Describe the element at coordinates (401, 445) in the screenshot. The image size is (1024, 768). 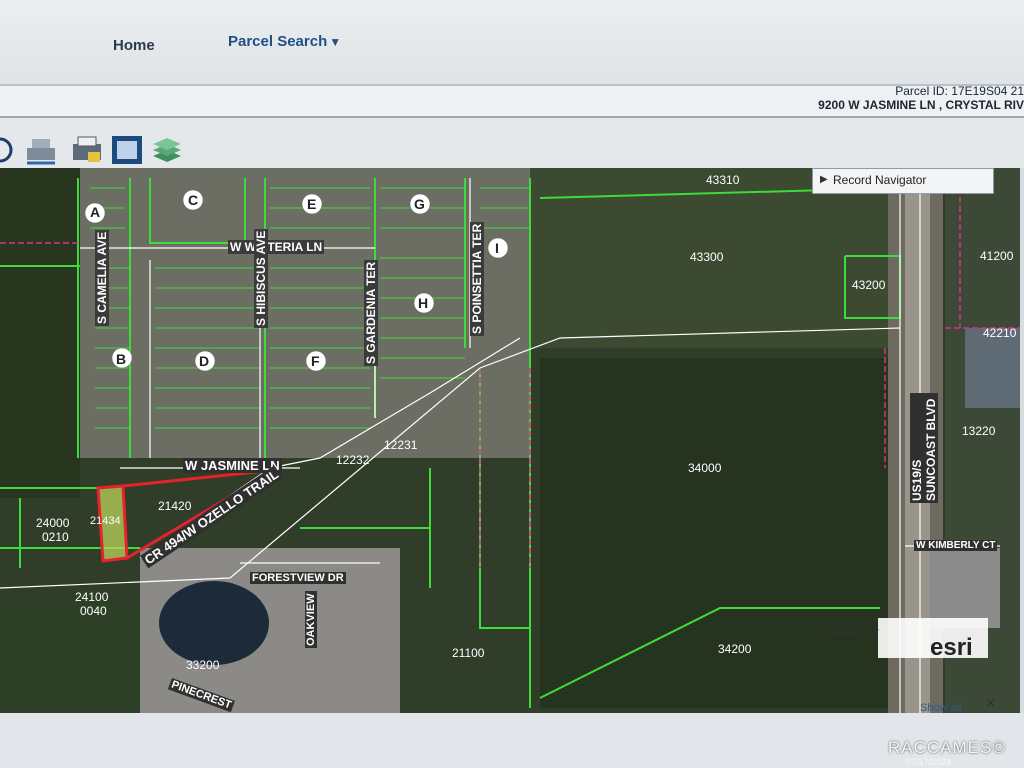
I see `parcel-label: 12231` at that location.